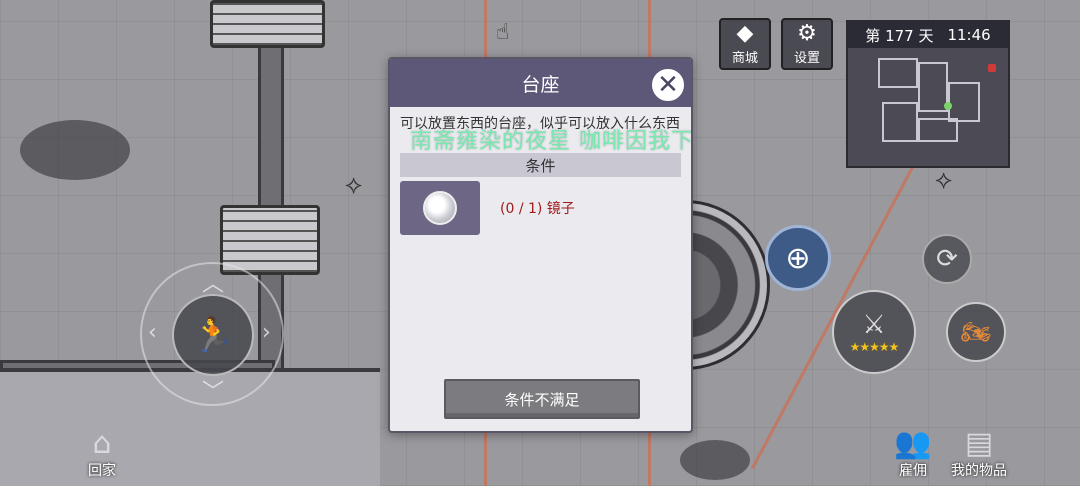 This screenshot has height=486, width=1080. I want to click on interact-hand-icon: ☝, so click(502, 32).